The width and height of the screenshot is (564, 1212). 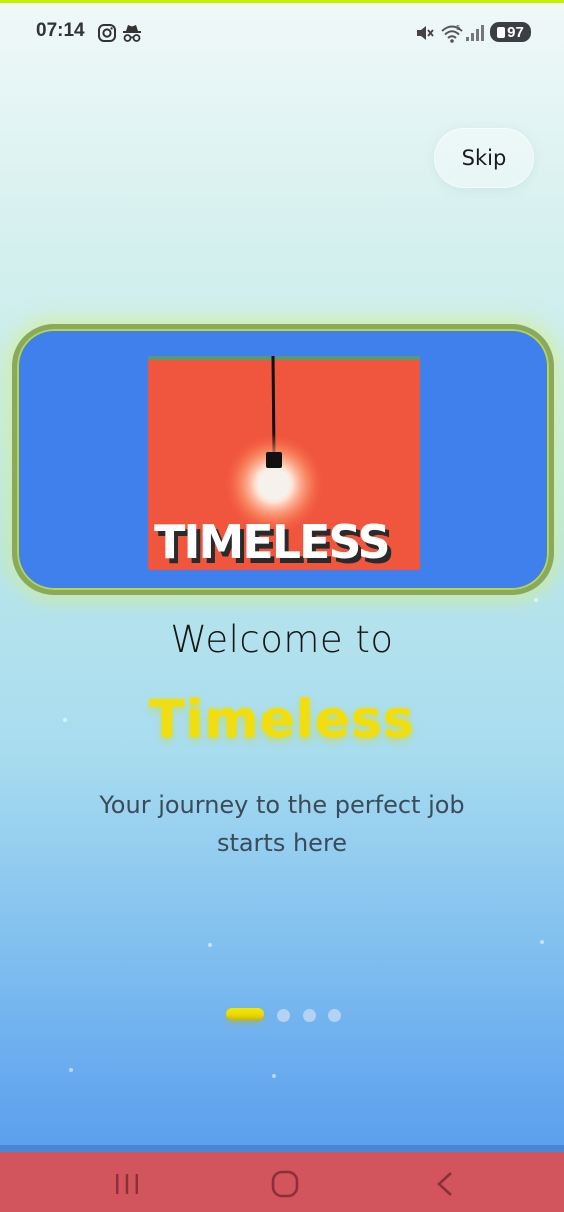 What do you see at coordinates (274, 460) in the screenshot?
I see `light-bulb-icon` at bounding box center [274, 460].